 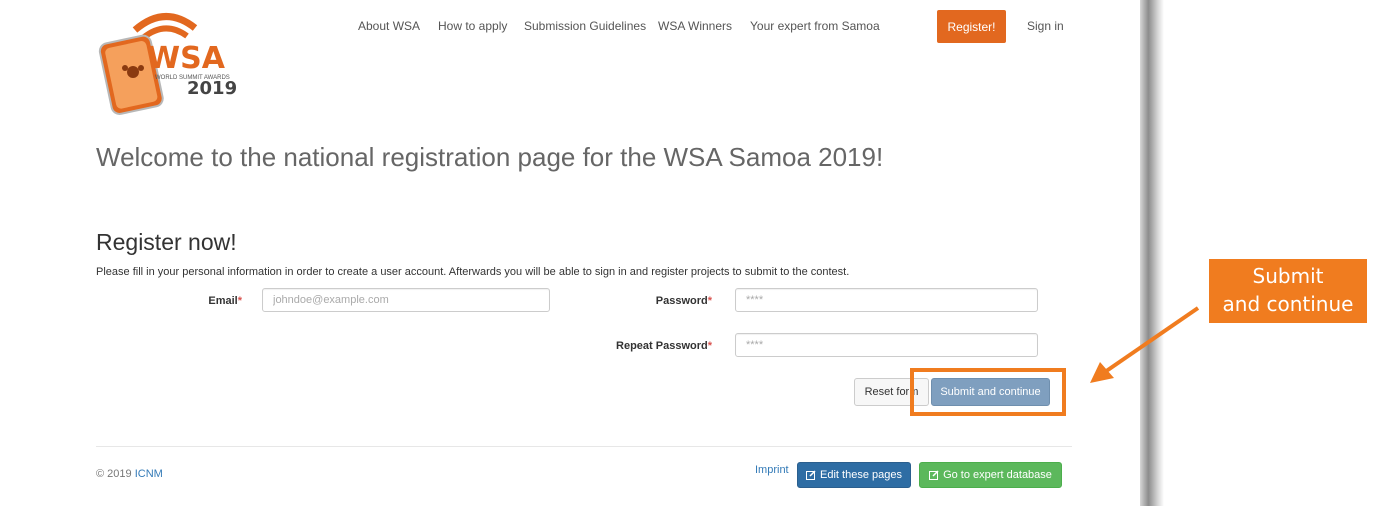 I want to click on callout-line-2: and continue, so click(x=1288, y=304).